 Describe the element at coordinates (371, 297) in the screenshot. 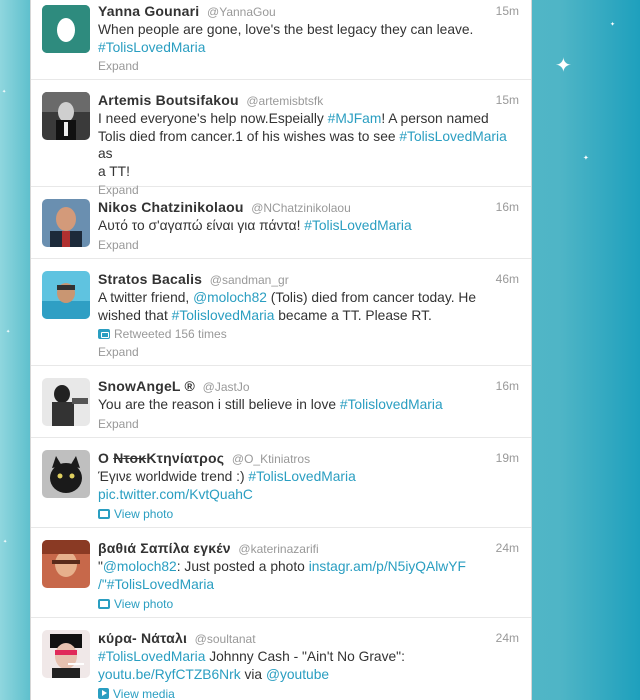

I see `tweet-text-part: (Tolis) died from cancer today. He` at that location.